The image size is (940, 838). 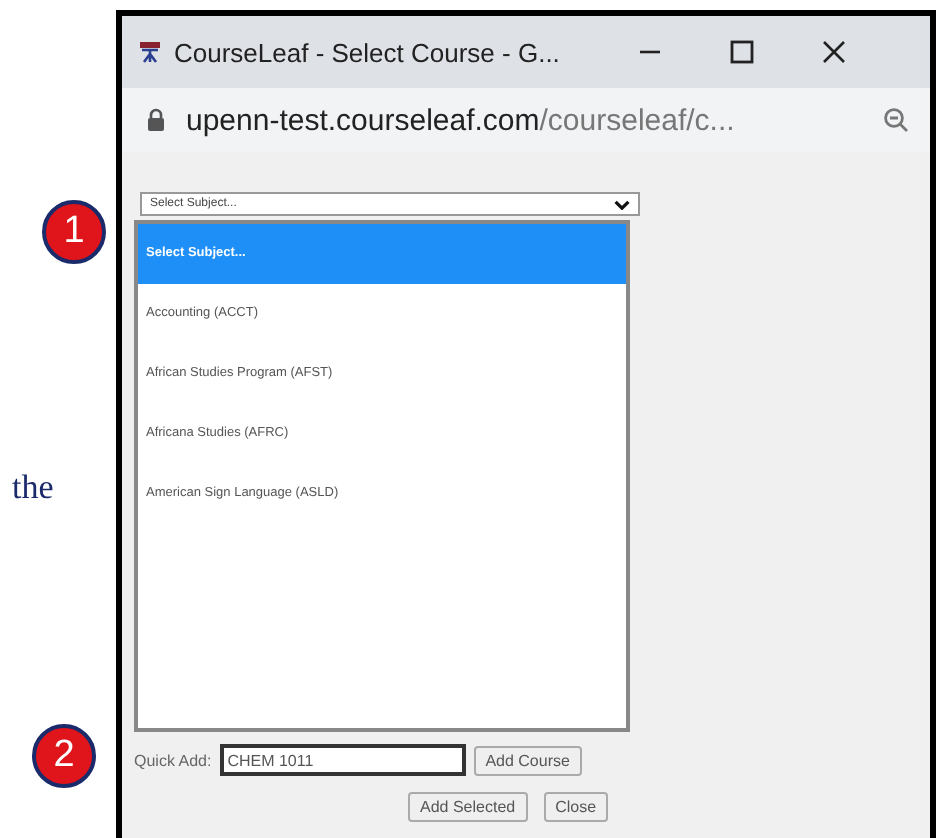 What do you see at coordinates (742, 52) in the screenshot?
I see `maximize-icon` at bounding box center [742, 52].